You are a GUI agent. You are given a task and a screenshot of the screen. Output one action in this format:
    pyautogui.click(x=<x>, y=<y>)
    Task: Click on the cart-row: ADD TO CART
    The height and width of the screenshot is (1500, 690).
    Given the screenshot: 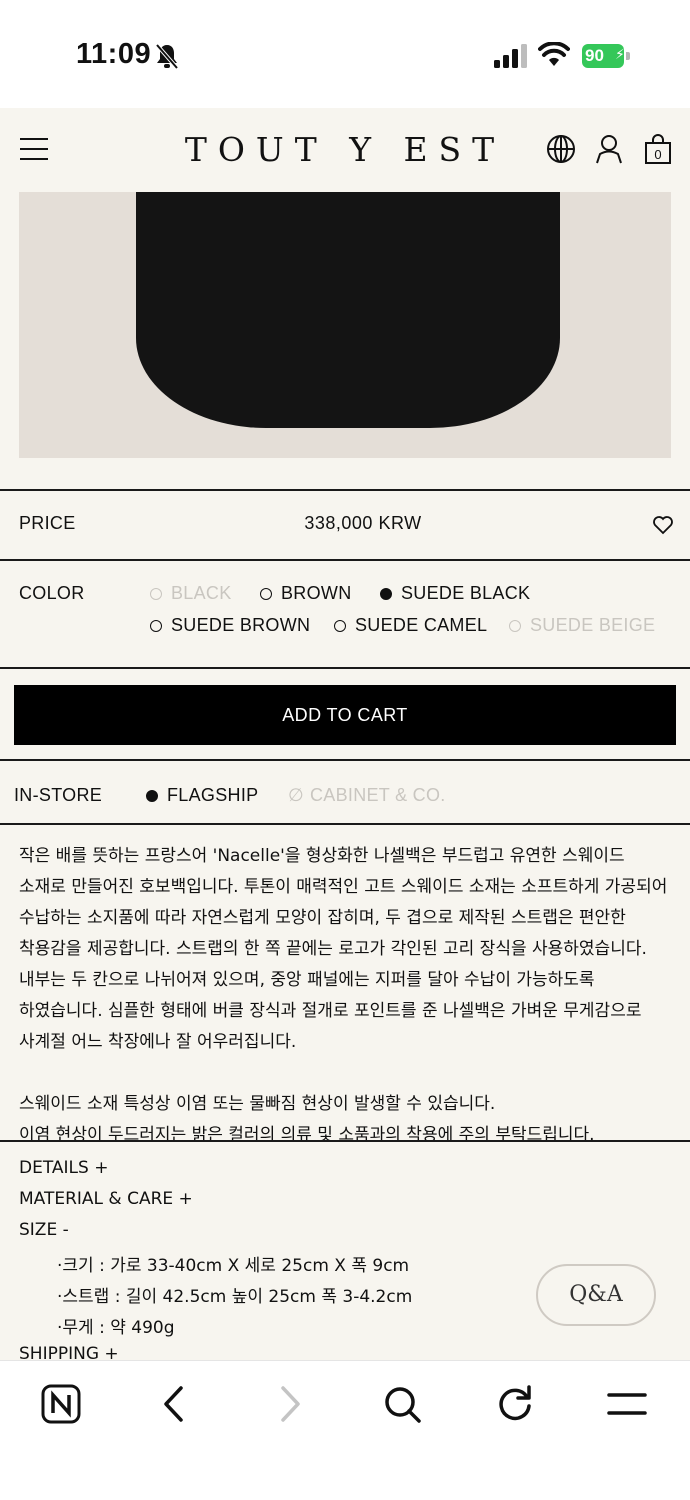 What is the action you would take?
    pyautogui.click(x=345, y=713)
    